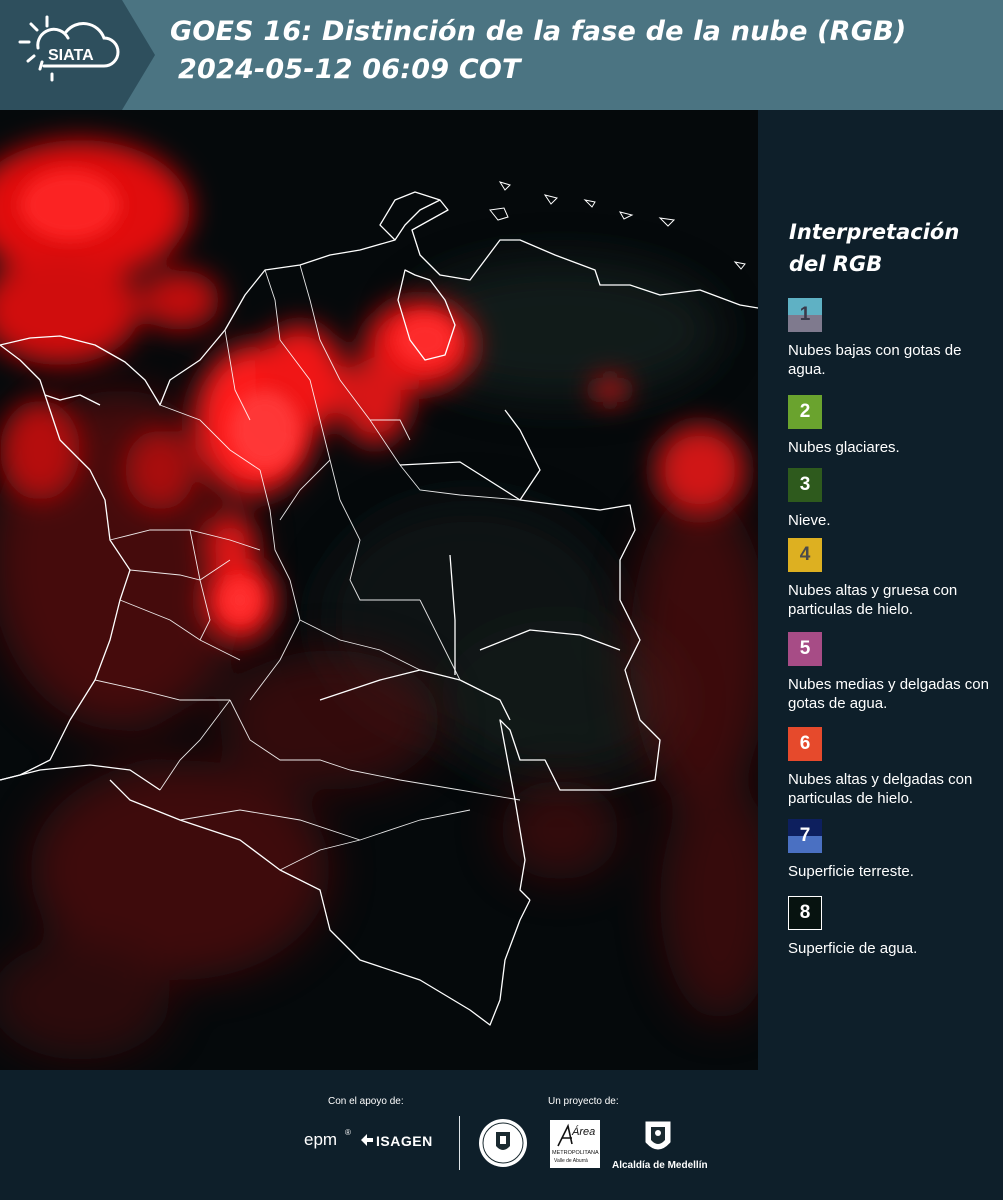 Image resolution: width=1003 pixels, height=1200 pixels. What do you see at coordinates (584, 1132) in the screenshot?
I see `area-text: Área` at bounding box center [584, 1132].